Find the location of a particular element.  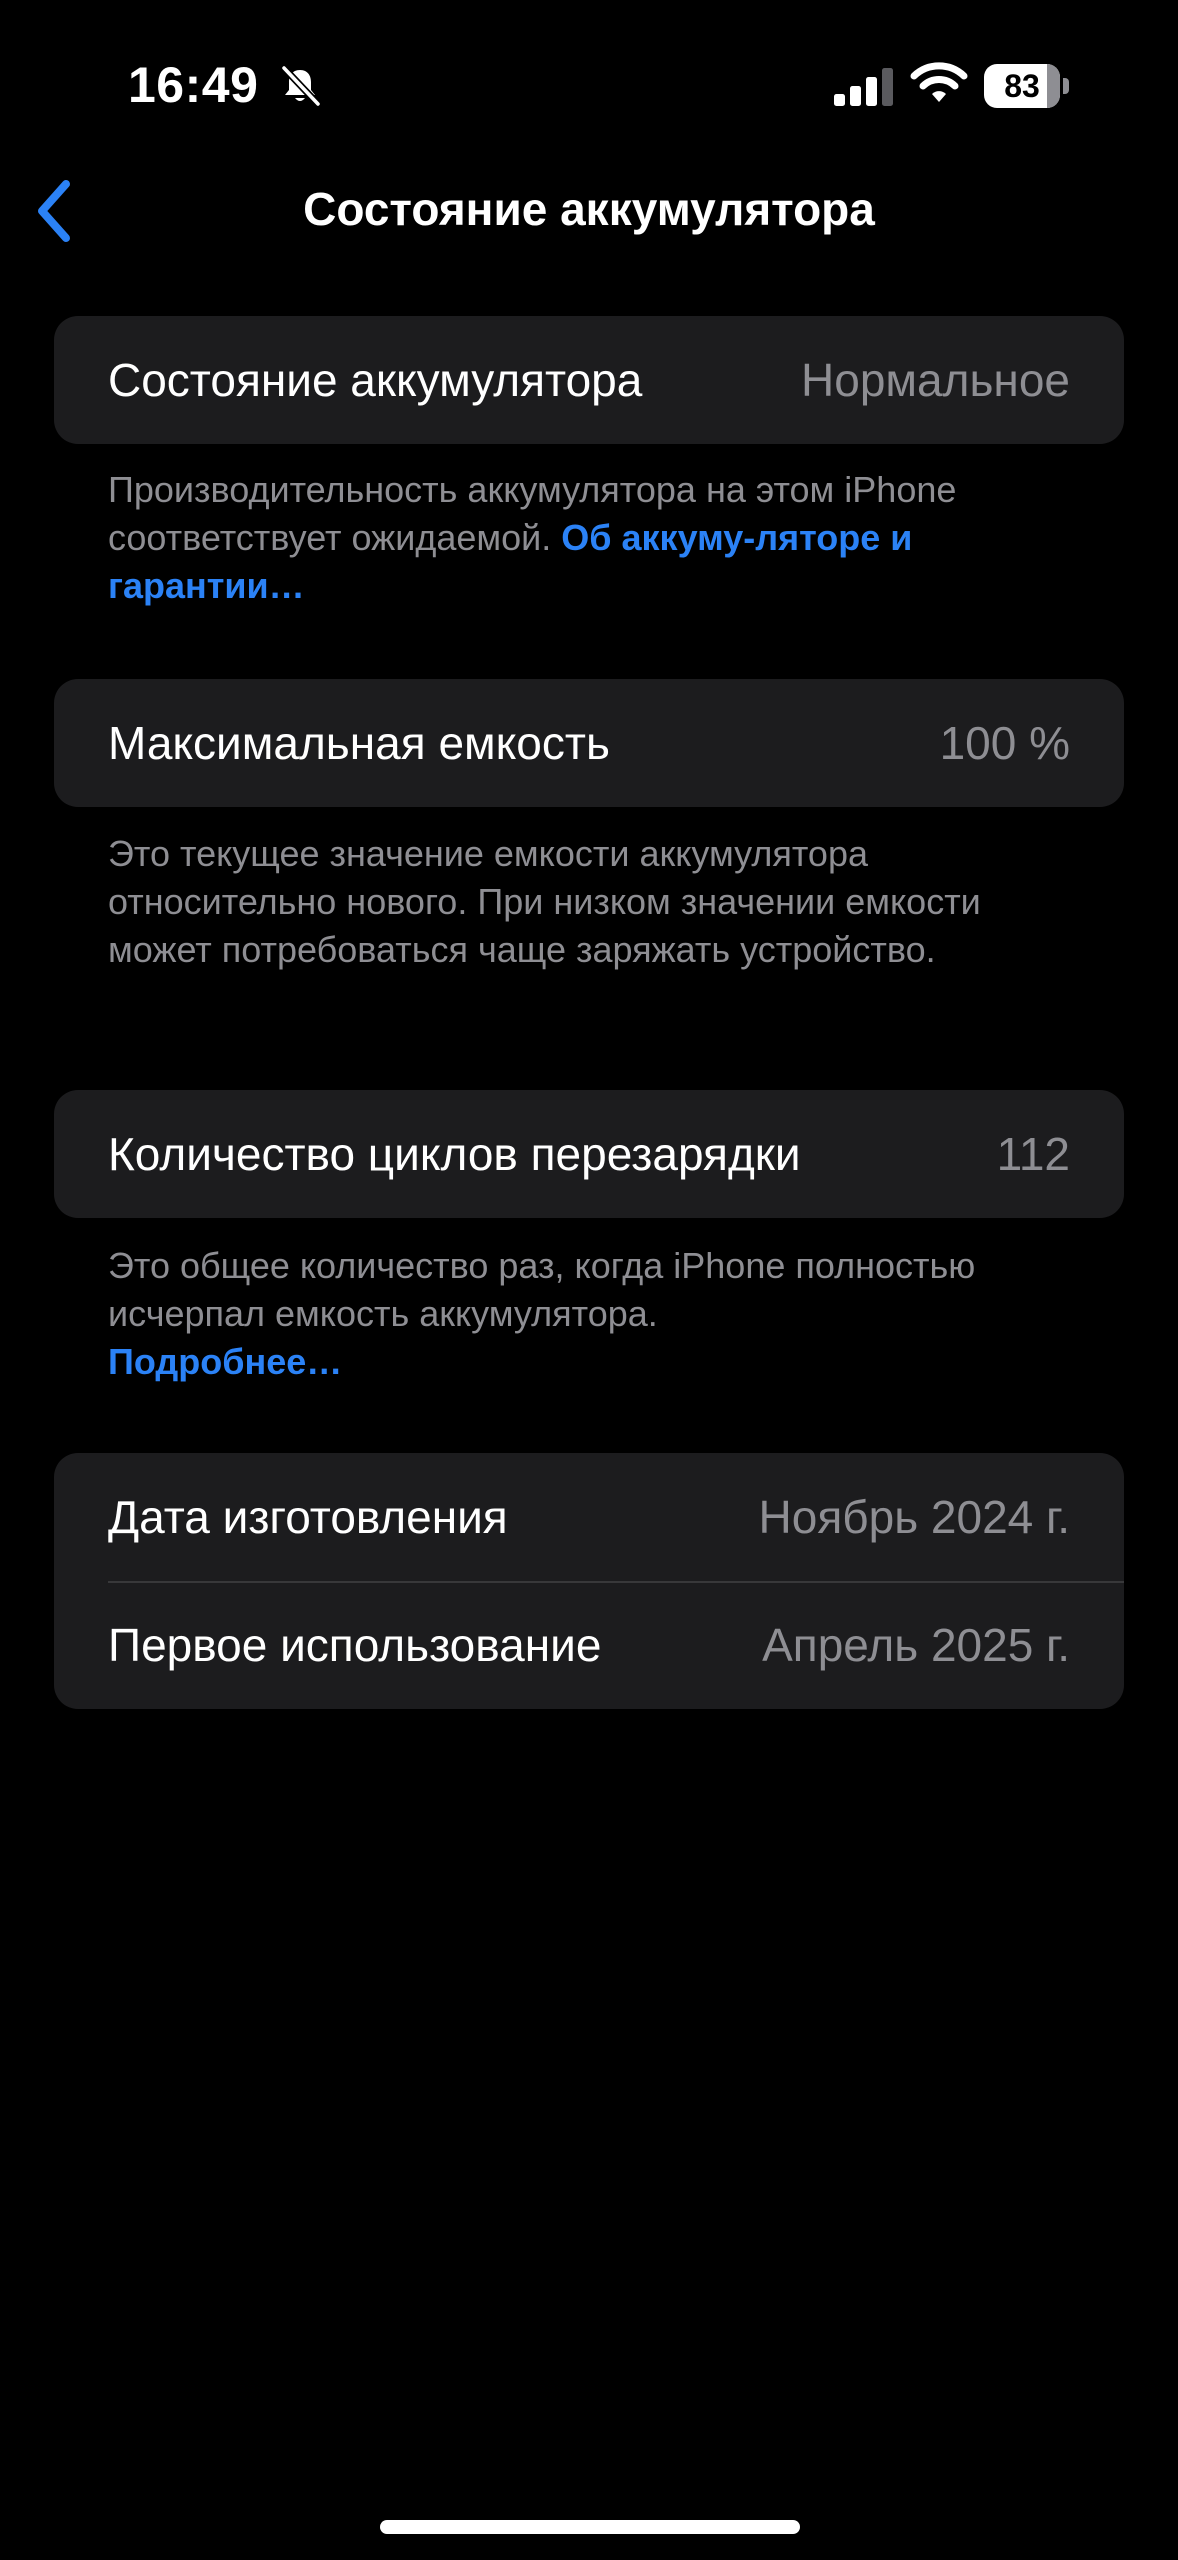

status-bar: 16:49 83 is located at coordinates (589, 85).